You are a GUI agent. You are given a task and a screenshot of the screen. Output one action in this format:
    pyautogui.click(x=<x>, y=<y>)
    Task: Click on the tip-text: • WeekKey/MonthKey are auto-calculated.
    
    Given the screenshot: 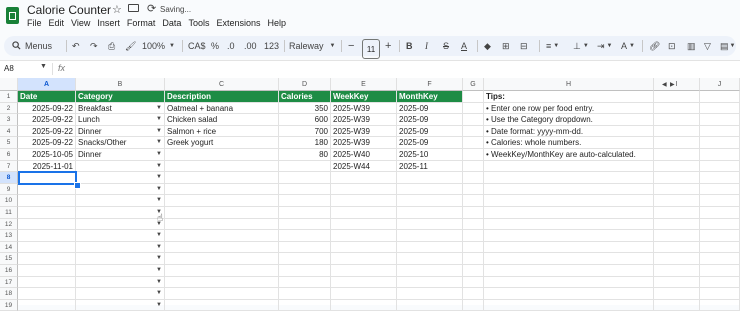 What is the action you would take?
    pyautogui.click(x=569, y=155)
    